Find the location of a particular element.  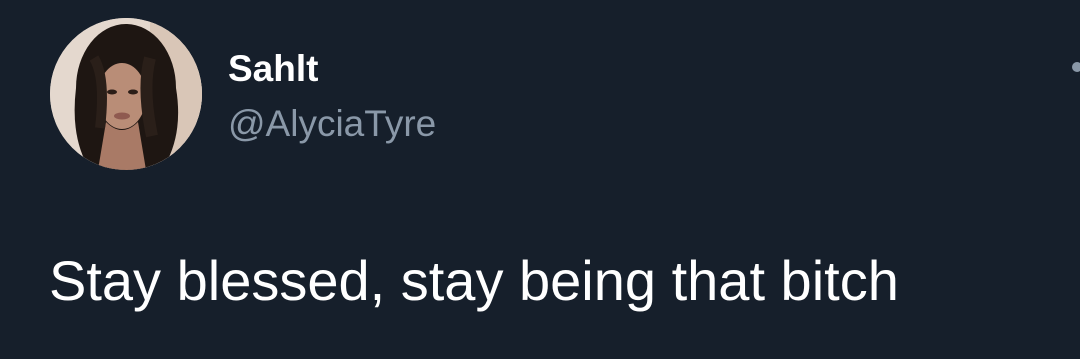

display-name: Sahlt is located at coordinates (273, 69).